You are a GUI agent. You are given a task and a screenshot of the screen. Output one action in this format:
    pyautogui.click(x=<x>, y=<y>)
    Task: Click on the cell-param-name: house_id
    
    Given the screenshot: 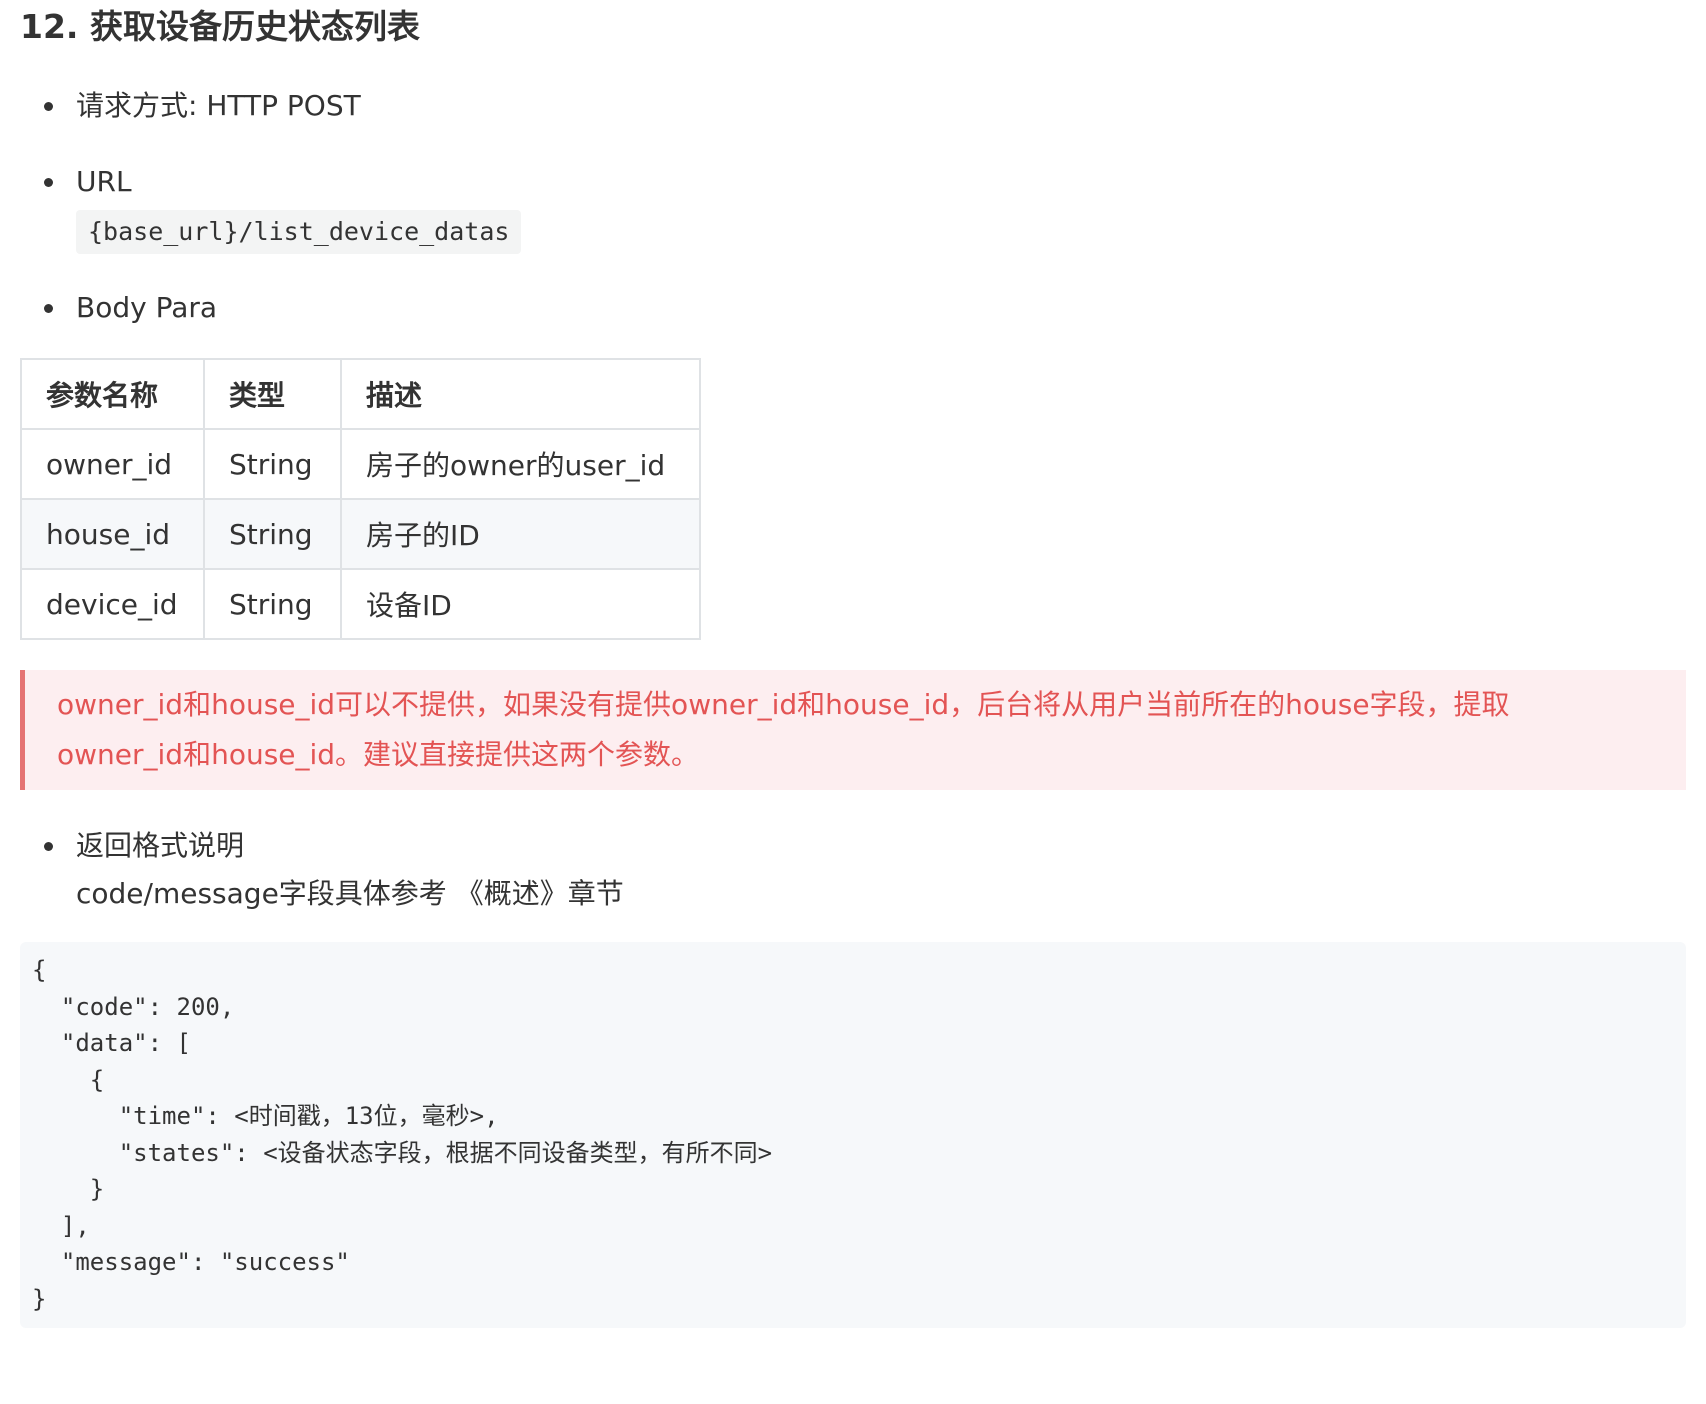 What is the action you would take?
    pyautogui.click(x=112, y=534)
    